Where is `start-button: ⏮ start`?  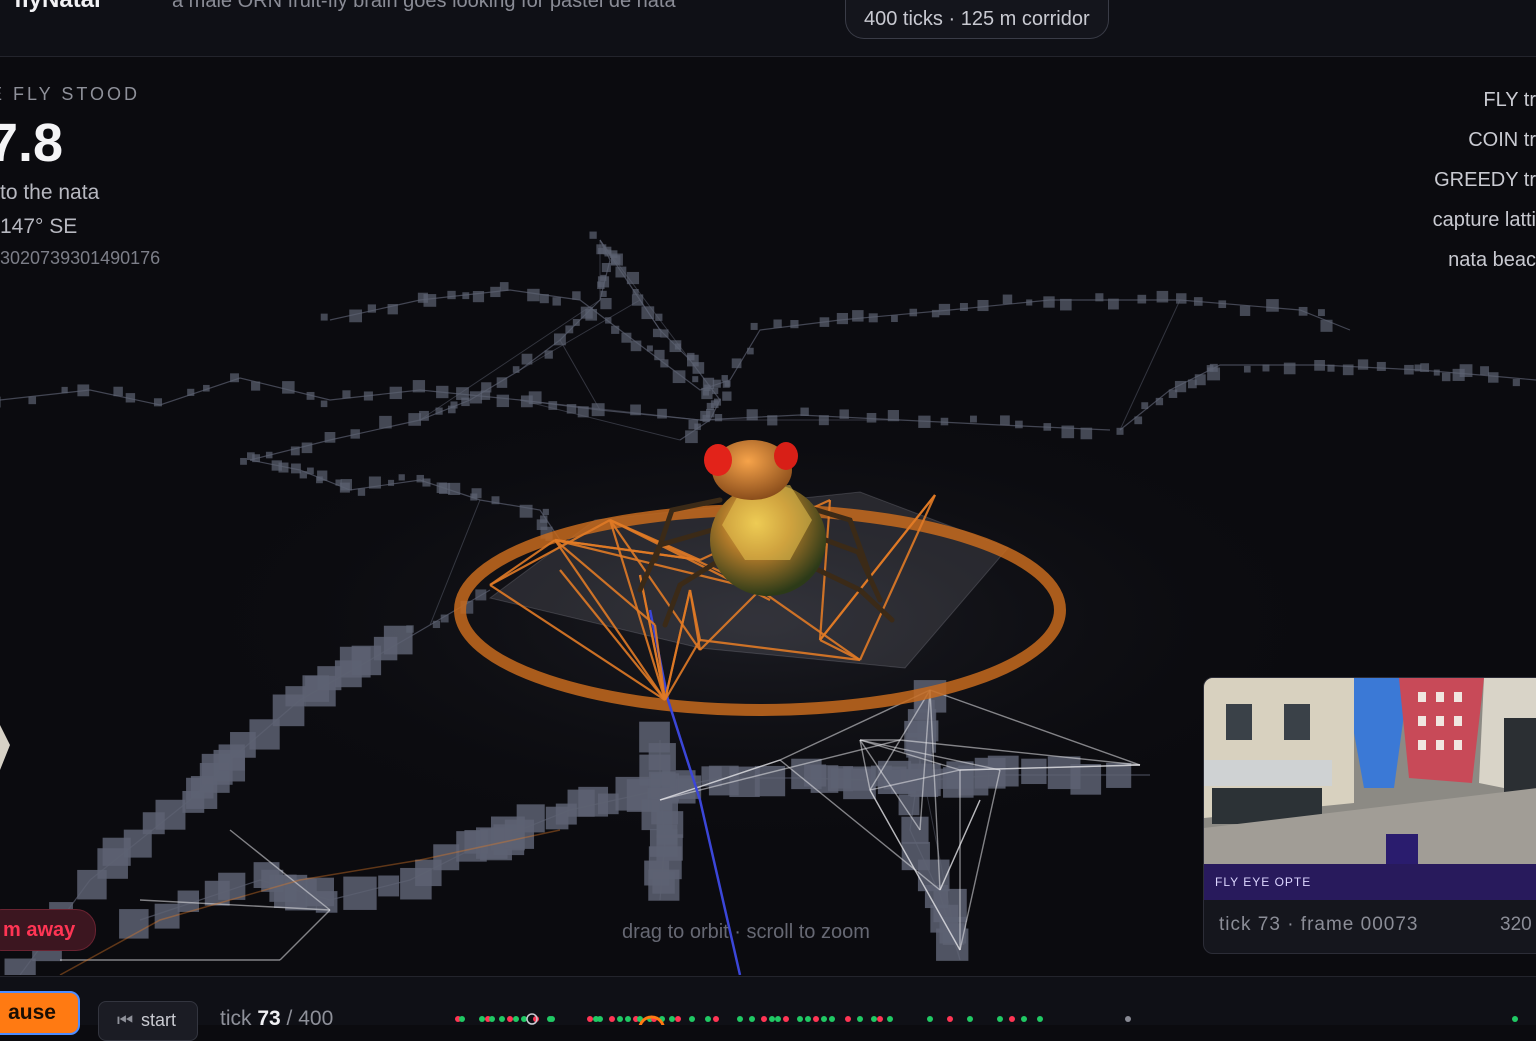
start-button: ⏮ start is located at coordinates (148, 1021).